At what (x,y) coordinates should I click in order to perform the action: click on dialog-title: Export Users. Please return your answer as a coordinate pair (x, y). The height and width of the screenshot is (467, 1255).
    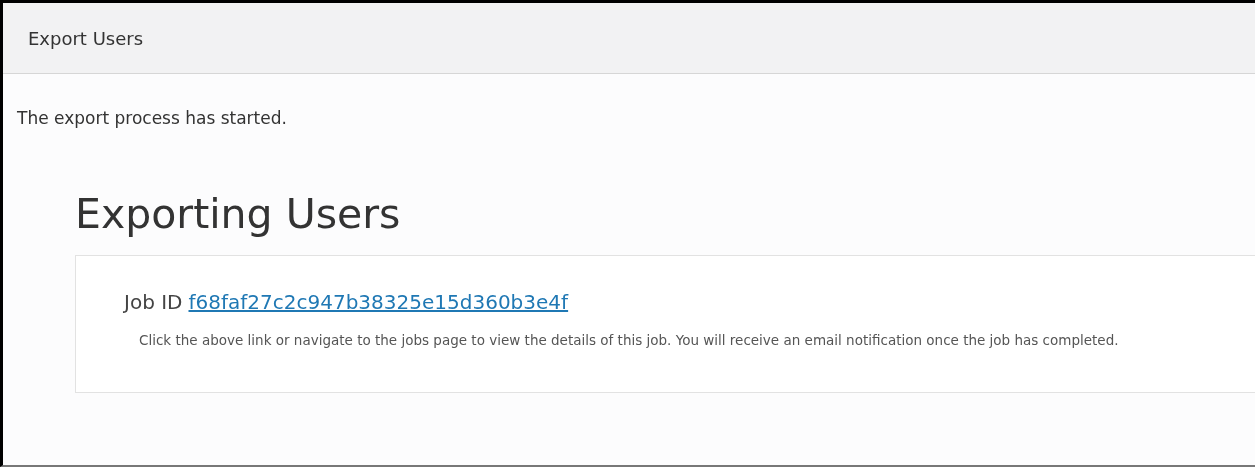
    Looking at the image, I should click on (86, 38).